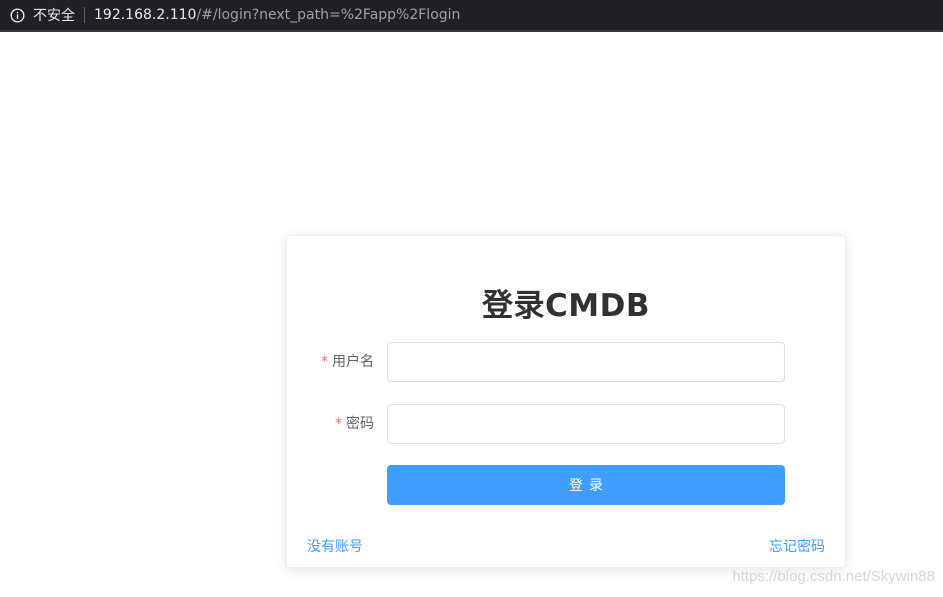 The width and height of the screenshot is (943, 597). What do you see at coordinates (586, 362) in the screenshot?
I see `username-input` at bounding box center [586, 362].